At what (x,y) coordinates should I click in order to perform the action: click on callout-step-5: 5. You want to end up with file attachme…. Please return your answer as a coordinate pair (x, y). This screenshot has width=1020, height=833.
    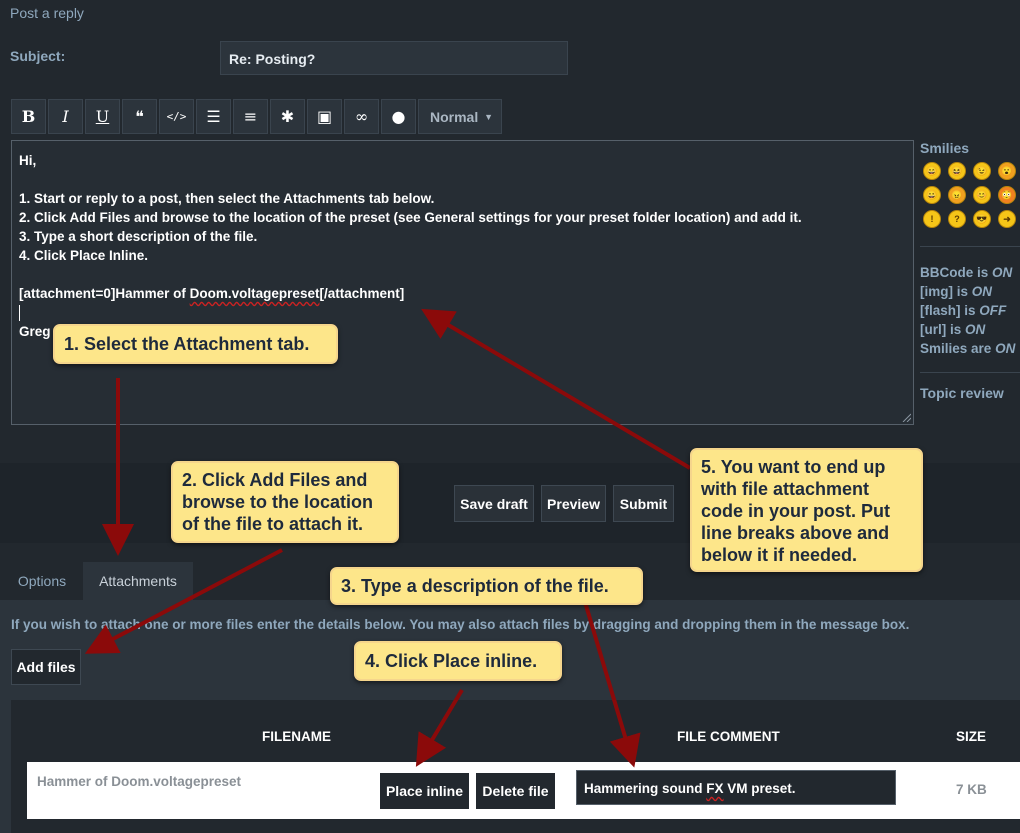
    Looking at the image, I should click on (806, 510).